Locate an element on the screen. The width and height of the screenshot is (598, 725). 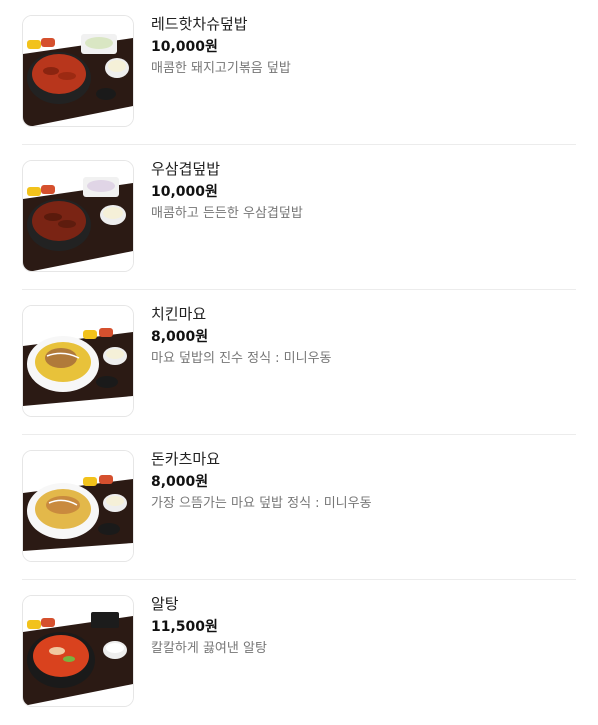
menu-item-description: 마요 덮밥의 진수 정식 : 미니우동 is located at coordinates (241, 358).